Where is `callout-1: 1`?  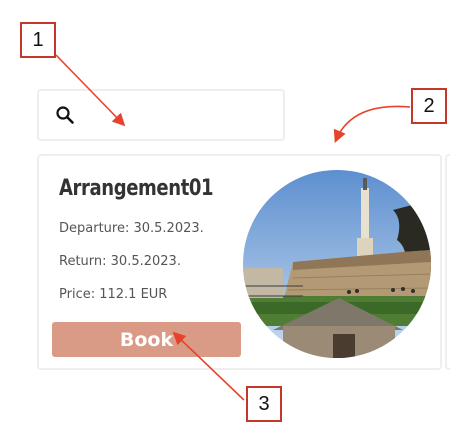
callout-1: 1 is located at coordinates (38, 40).